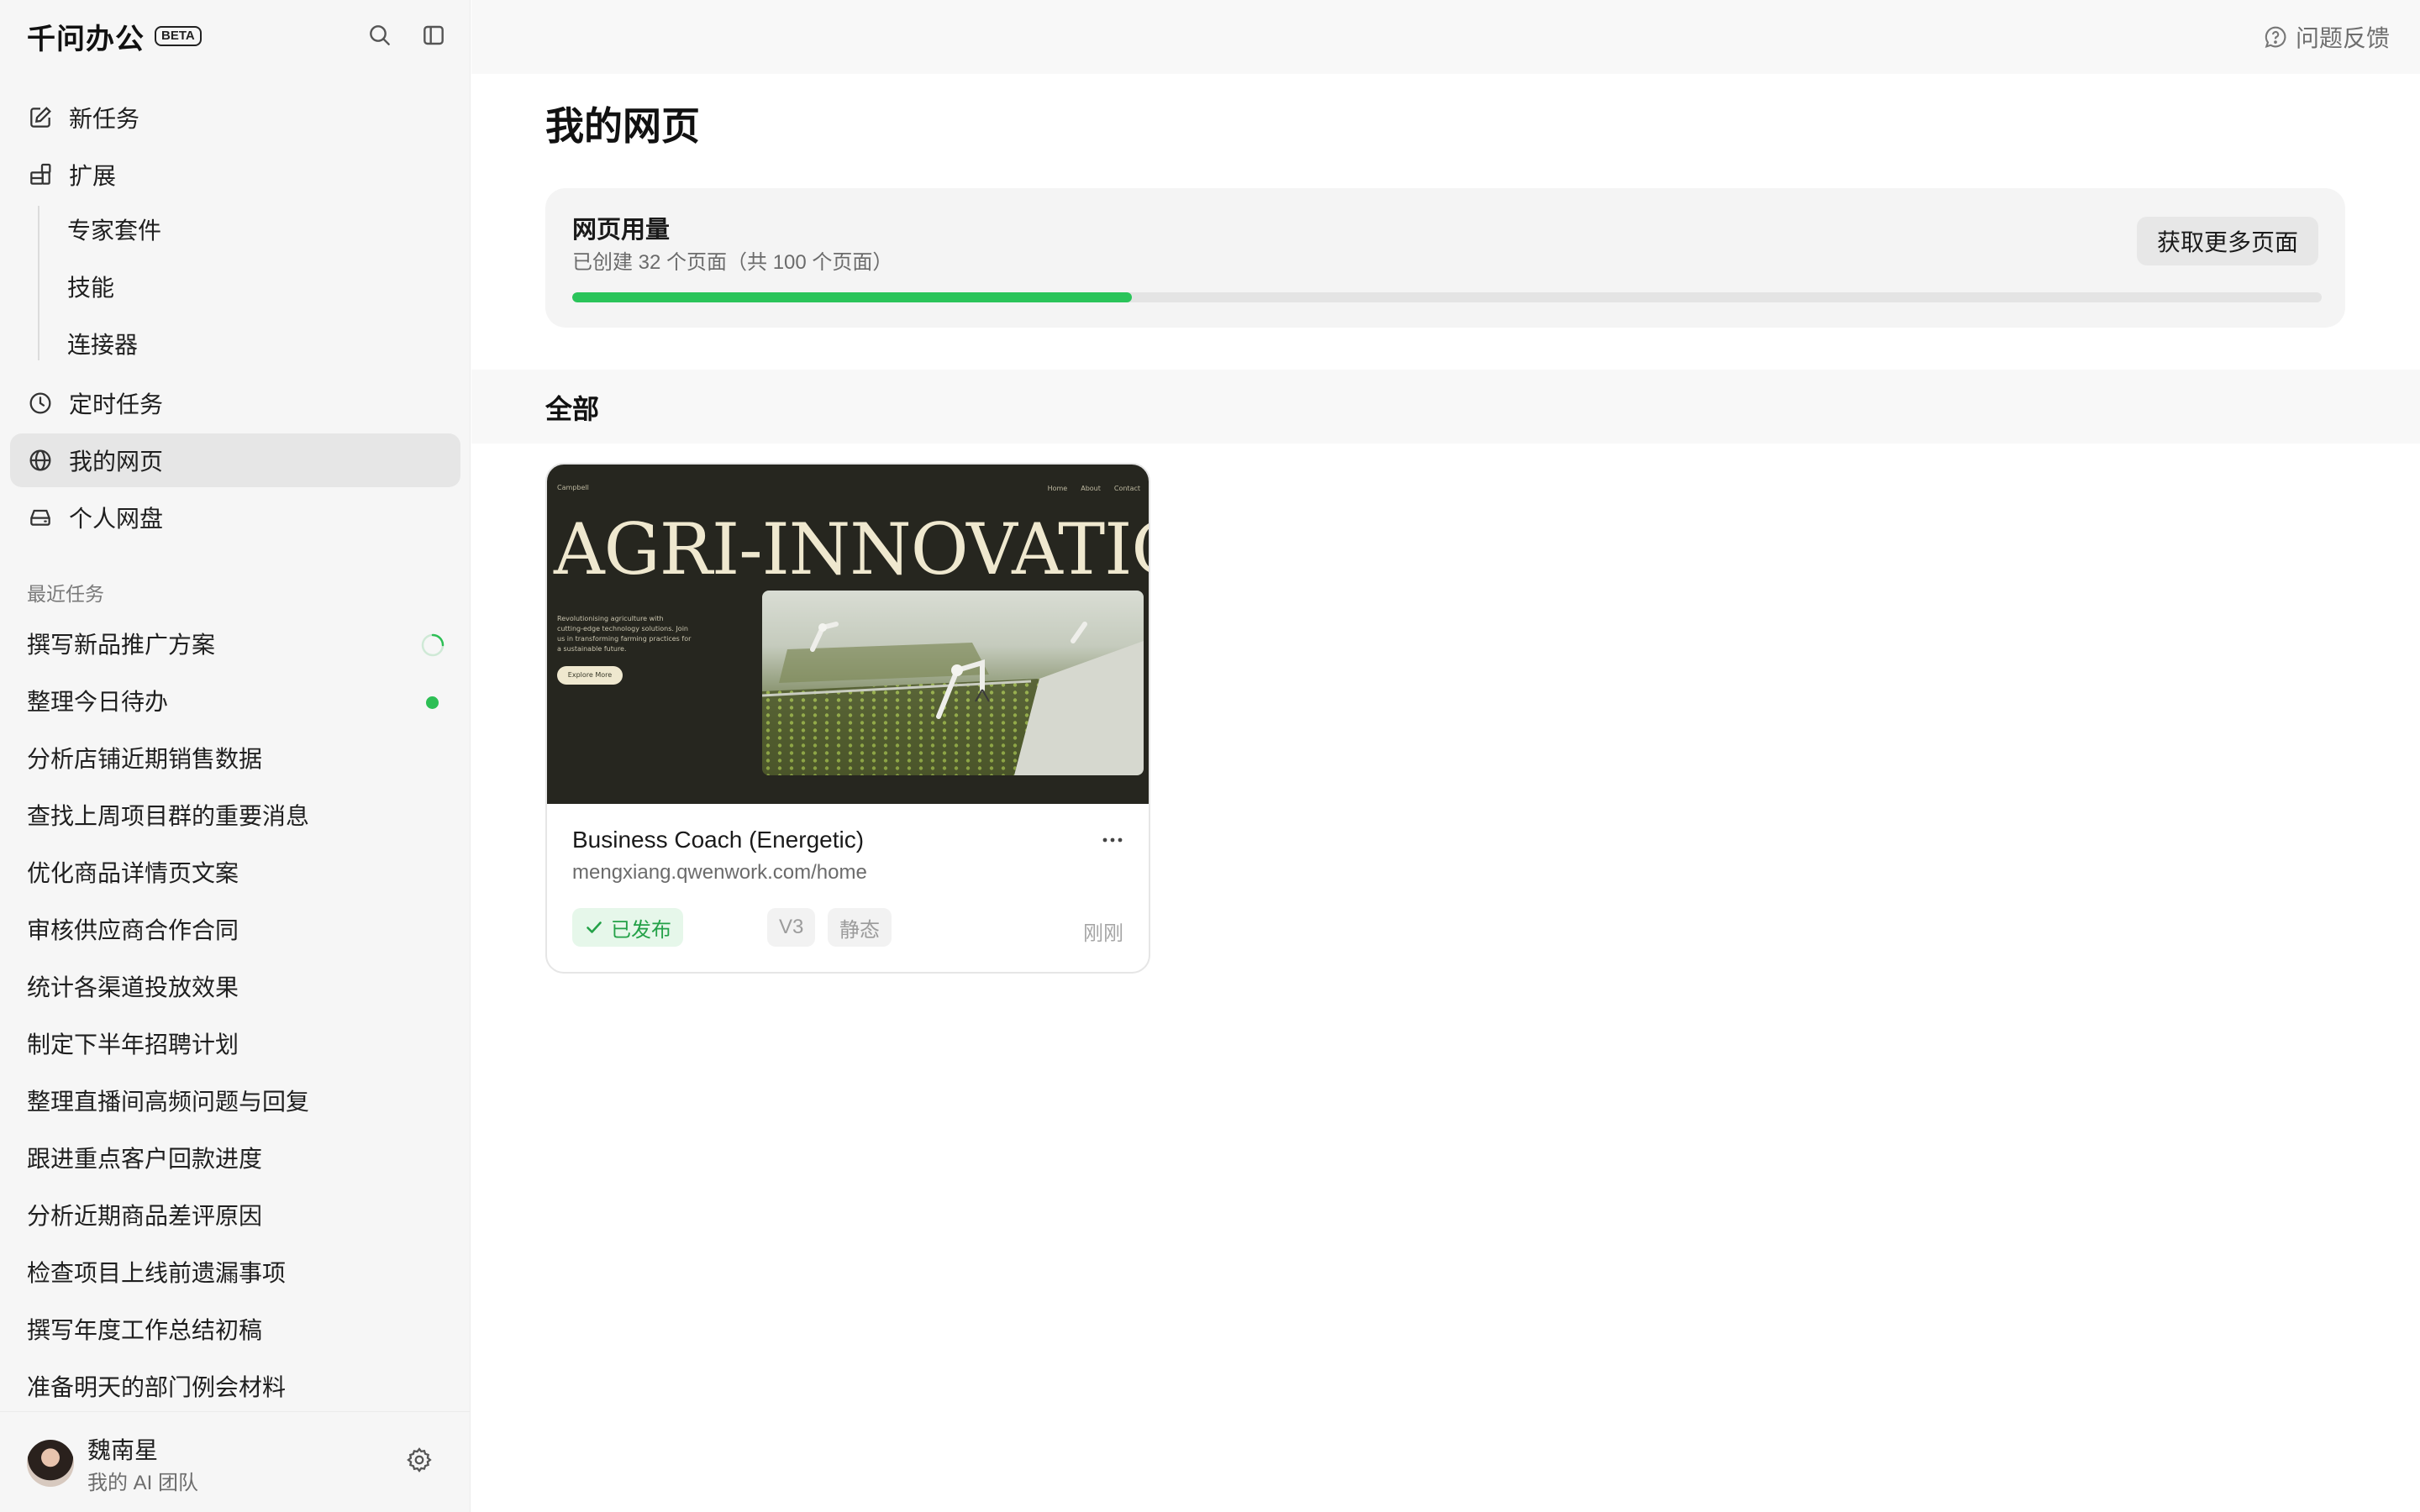 The image size is (2420, 1512). I want to click on topbar: 问题反馈, so click(1445, 37).